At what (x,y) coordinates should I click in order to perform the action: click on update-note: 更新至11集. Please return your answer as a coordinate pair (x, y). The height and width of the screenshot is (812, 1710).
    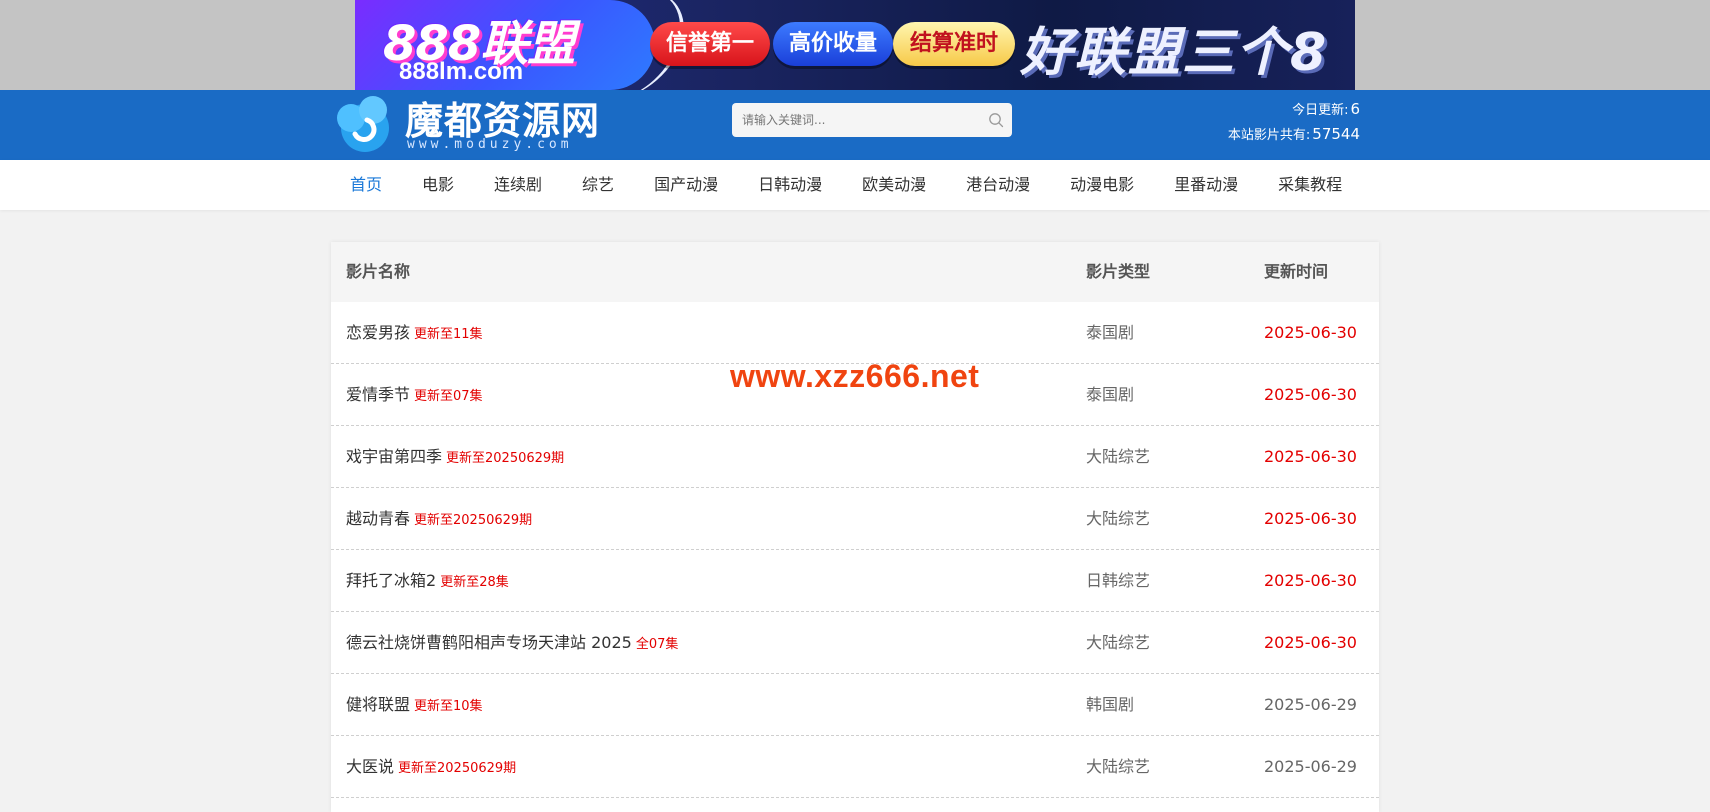
    Looking at the image, I should click on (448, 334).